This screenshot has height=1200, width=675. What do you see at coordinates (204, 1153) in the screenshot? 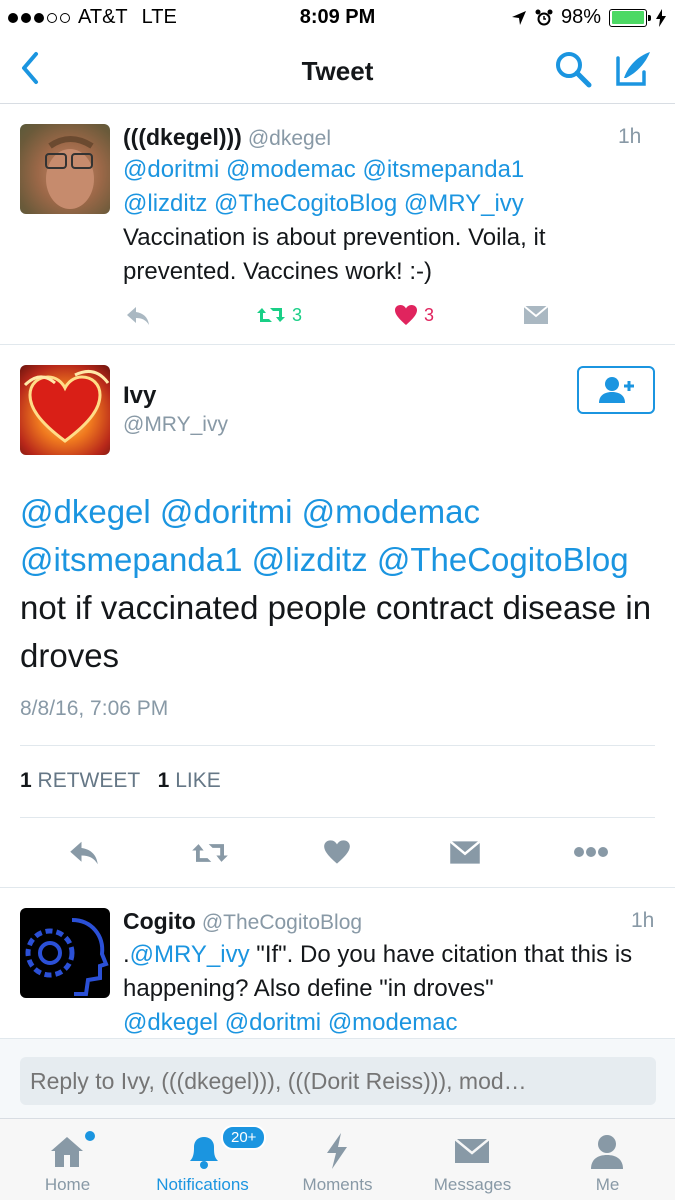
I see `bell-icon` at bounding box center [204, 1153].